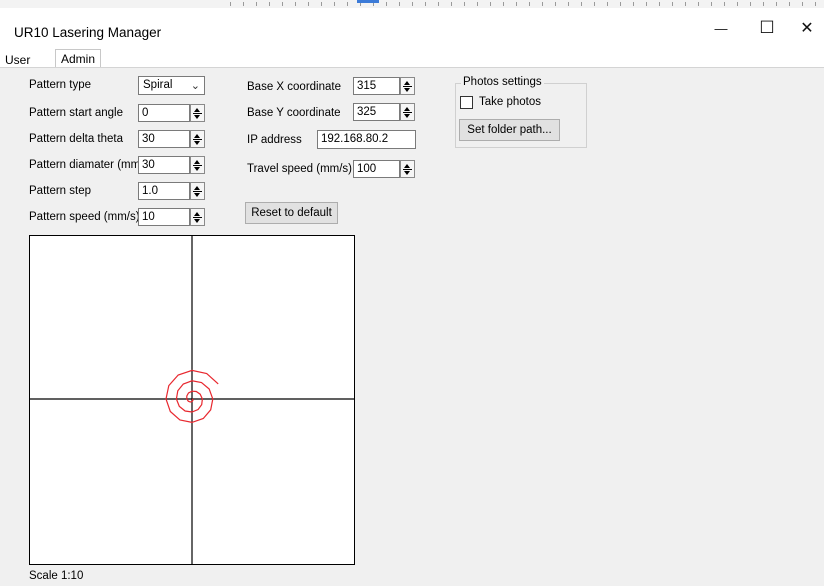 Image resolution: width=824 pixels, height=586 pixels. What do you see at coordinates (164, 113) in the screenshot?
I see `pattern-start-angle-input: 0` at bounding box center [164, 113].